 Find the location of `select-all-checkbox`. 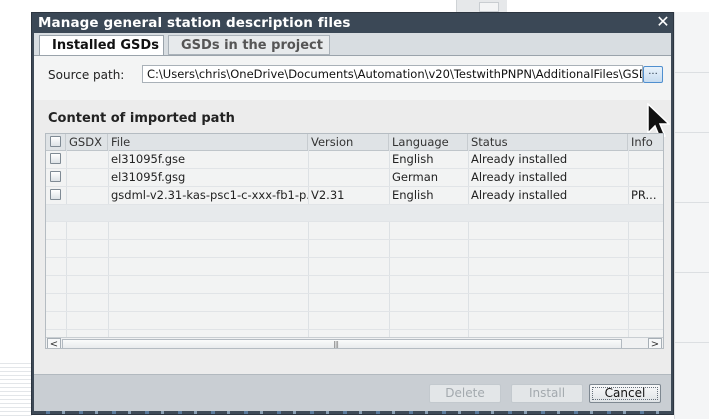

select-all-checkbox is located at coordinates (55, 141).